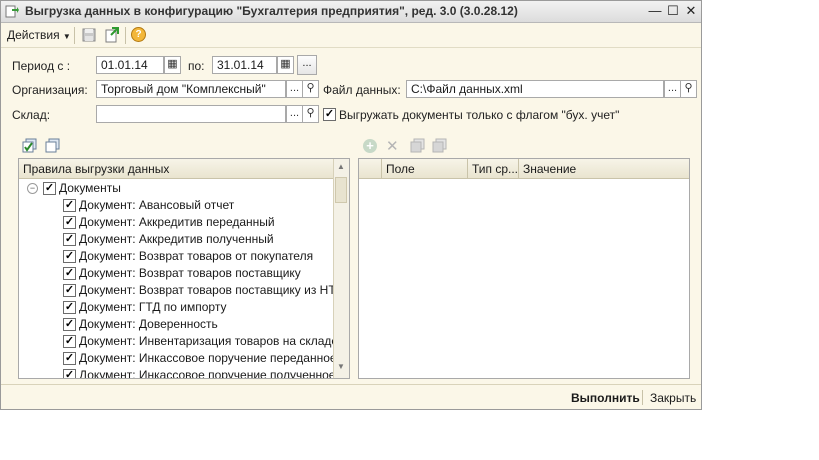 The width and height of the screenshot is (819, 460). What do you see at coordinates (112, 35) in the screenshot?
I see `restore-settings-icon` at bounding box center [112, 35].